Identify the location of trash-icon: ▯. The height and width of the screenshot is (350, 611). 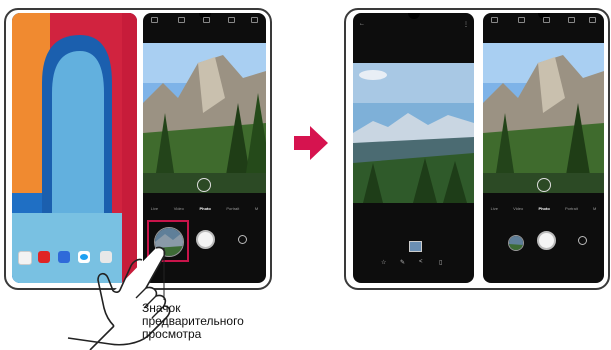
(440, 262).